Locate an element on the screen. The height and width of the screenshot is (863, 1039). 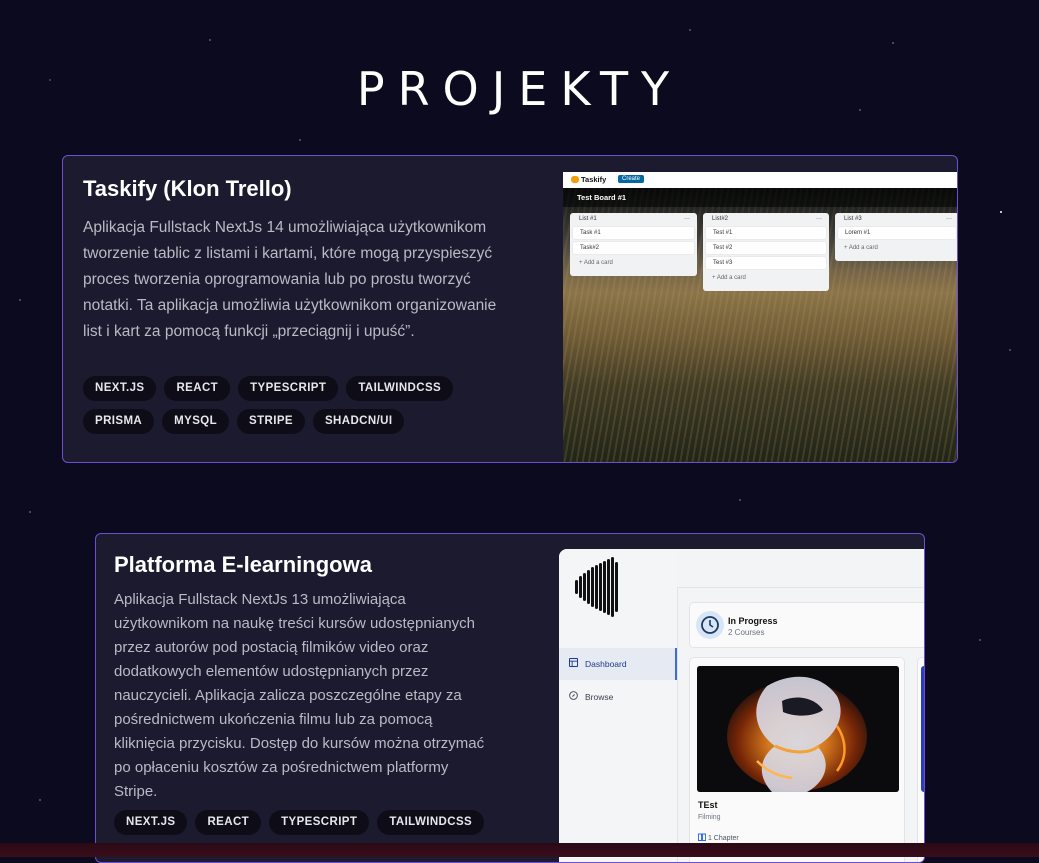
list-card: Task#2 is located at coordinates (633, 248).